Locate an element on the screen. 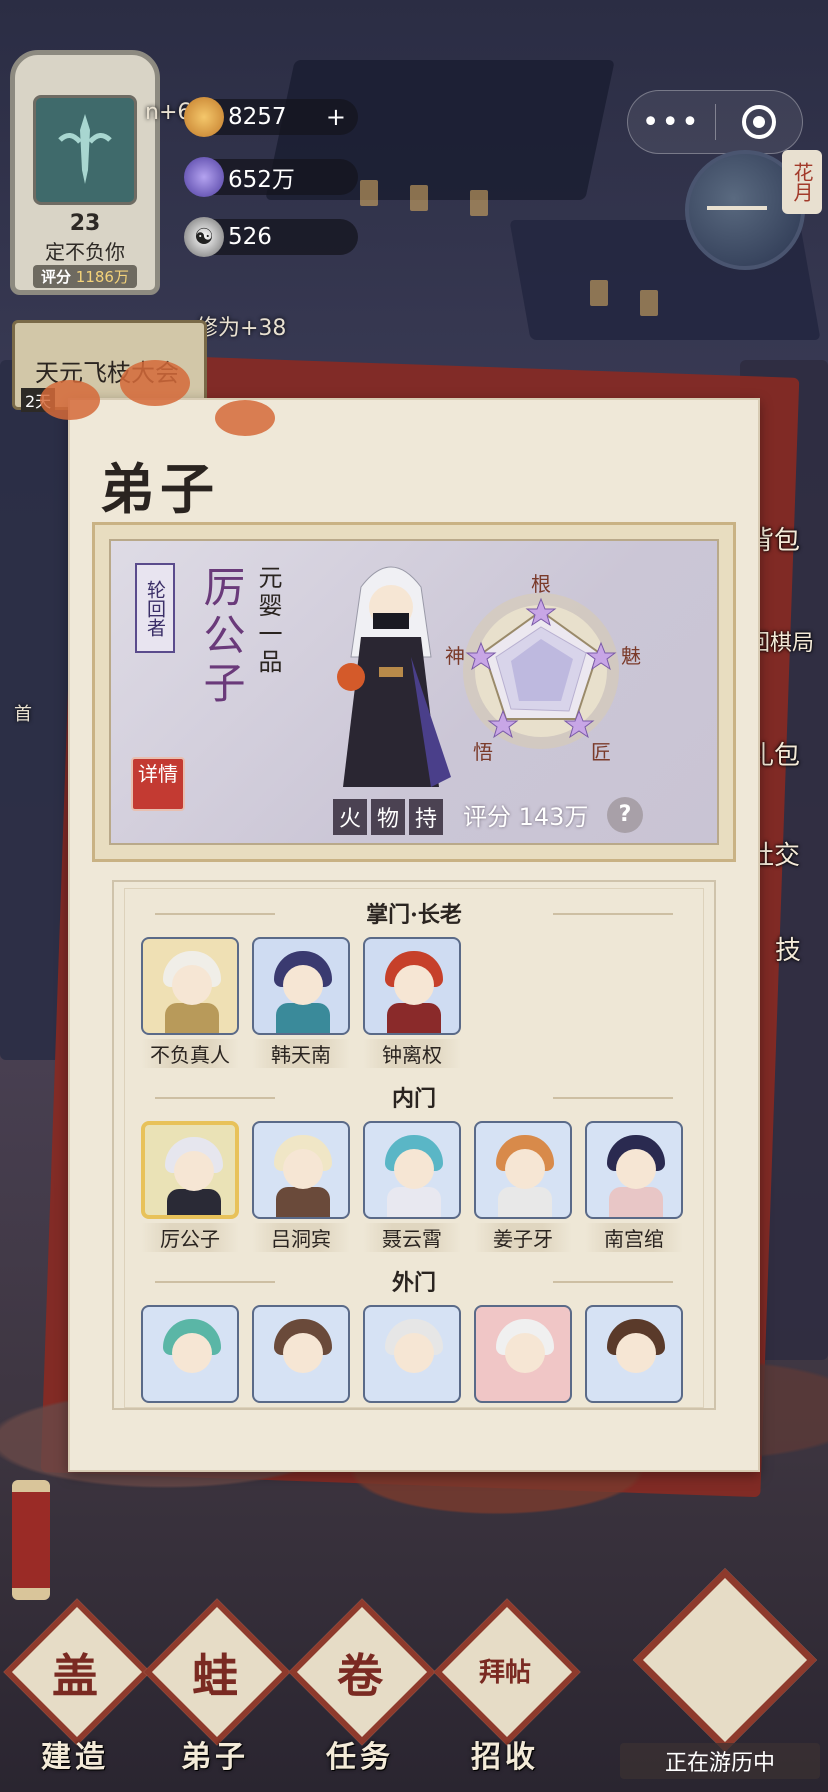 The height and width of the screenshot is (1792, 828). nav-glyph: 卷 is located at coordinates (360, 1676).